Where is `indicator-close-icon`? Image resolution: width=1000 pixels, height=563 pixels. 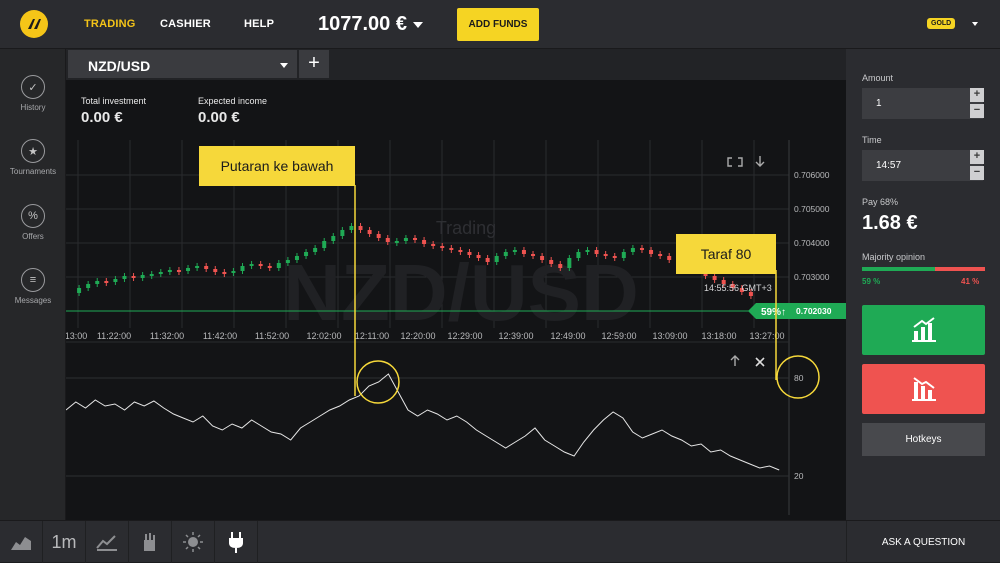
indicator-close-icon is located at coordinates (760, 362).